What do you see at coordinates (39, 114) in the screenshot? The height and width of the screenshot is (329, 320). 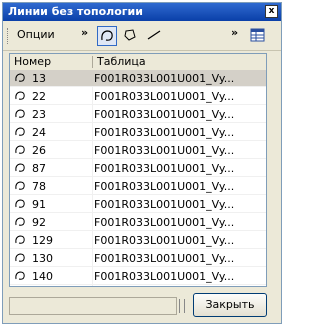 I see `row-number: 23` at bounding box center [39, 114].